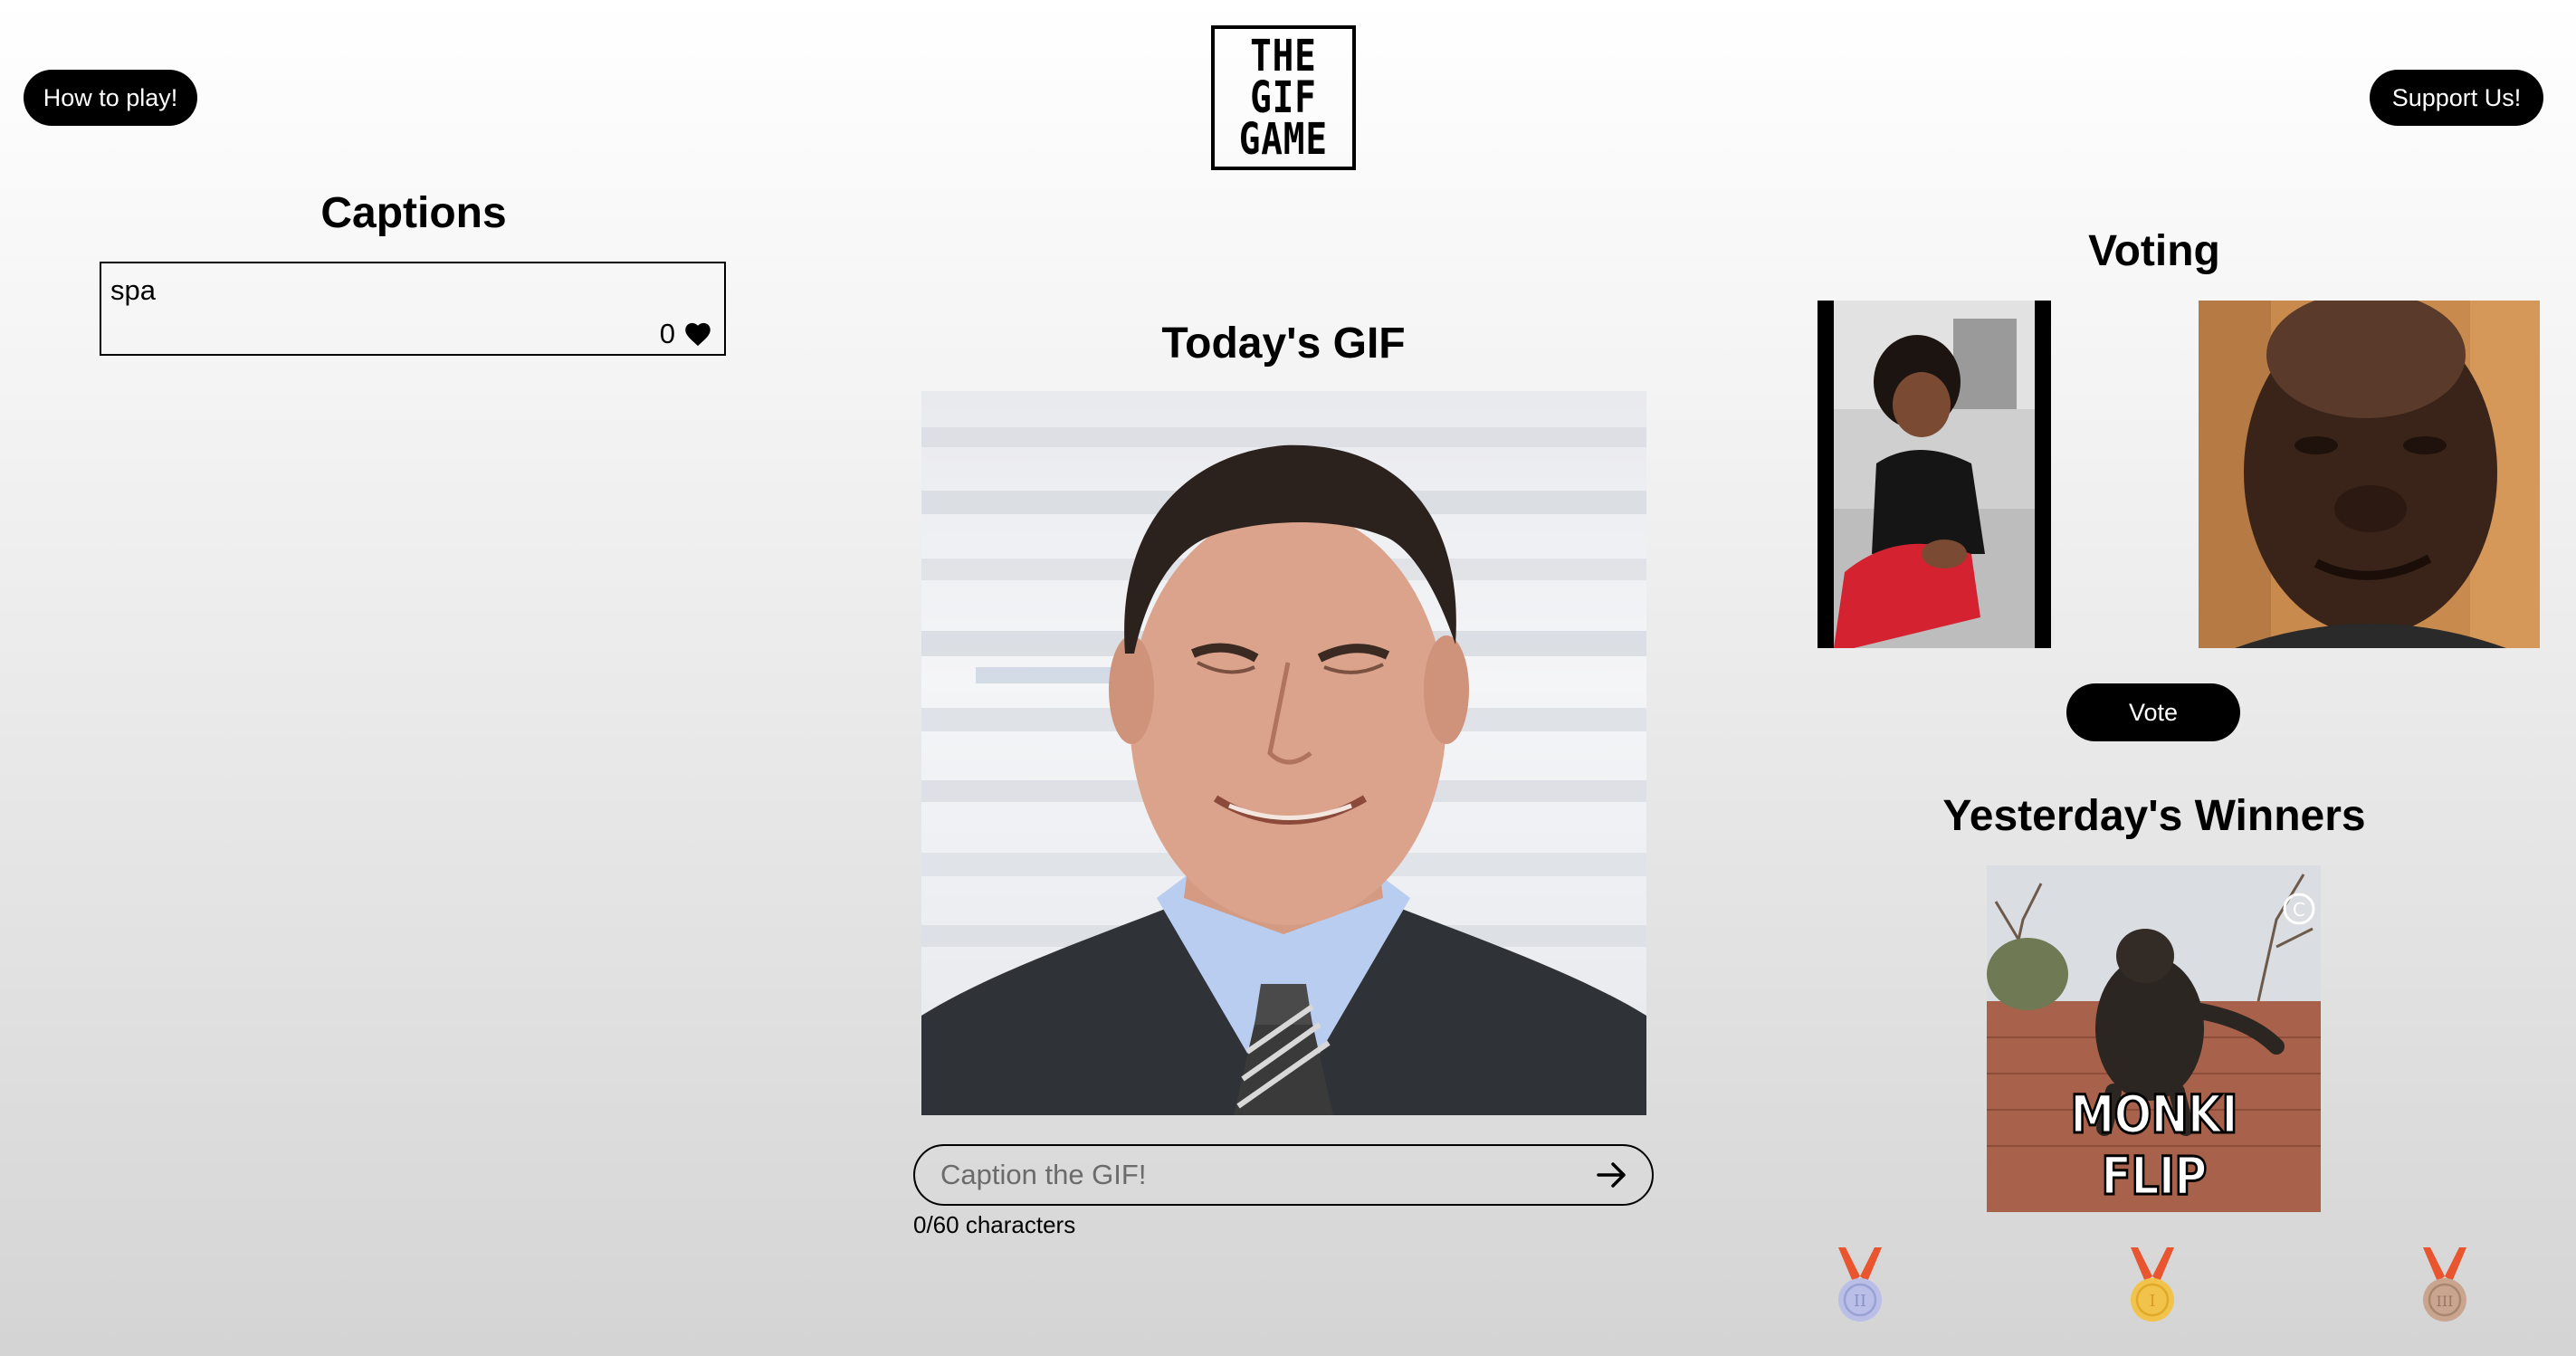 The height and width of the screenshot is (1356, 2576). I want to click on how-to-play-button: How to play!, so click(111, 98).